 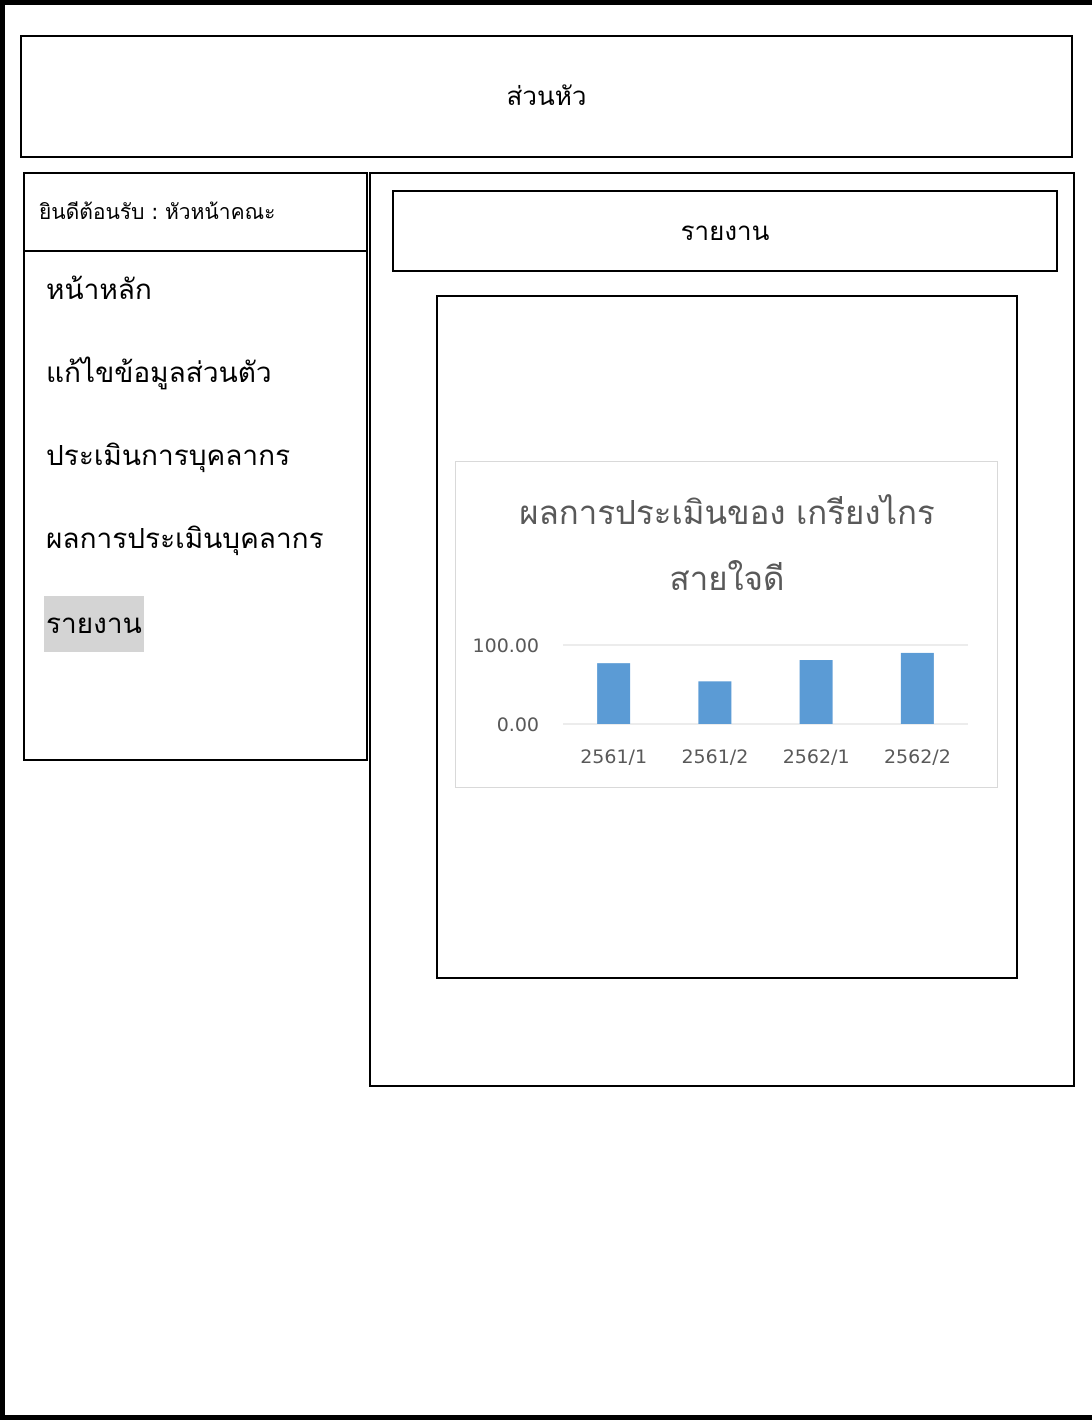 I want to click on header-section: ส่วนหัว, so click(x=546, y=96).